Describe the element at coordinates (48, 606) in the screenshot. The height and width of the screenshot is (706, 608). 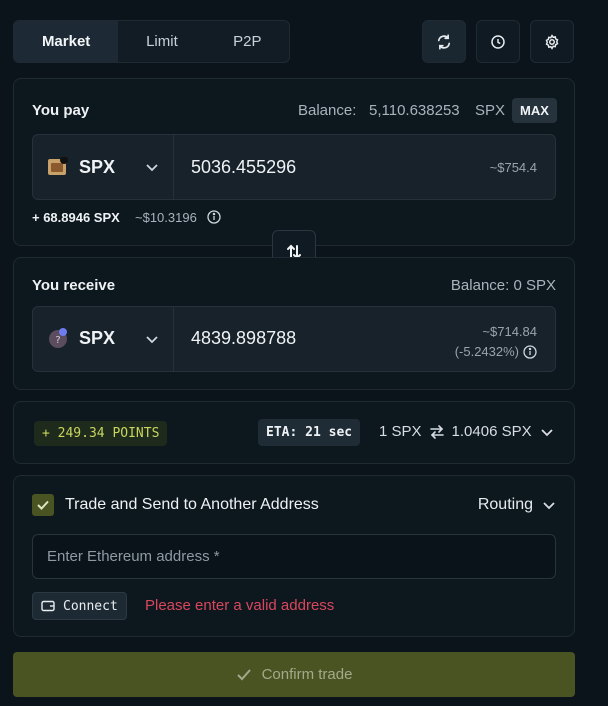
I see `wallet-icon` at that location.